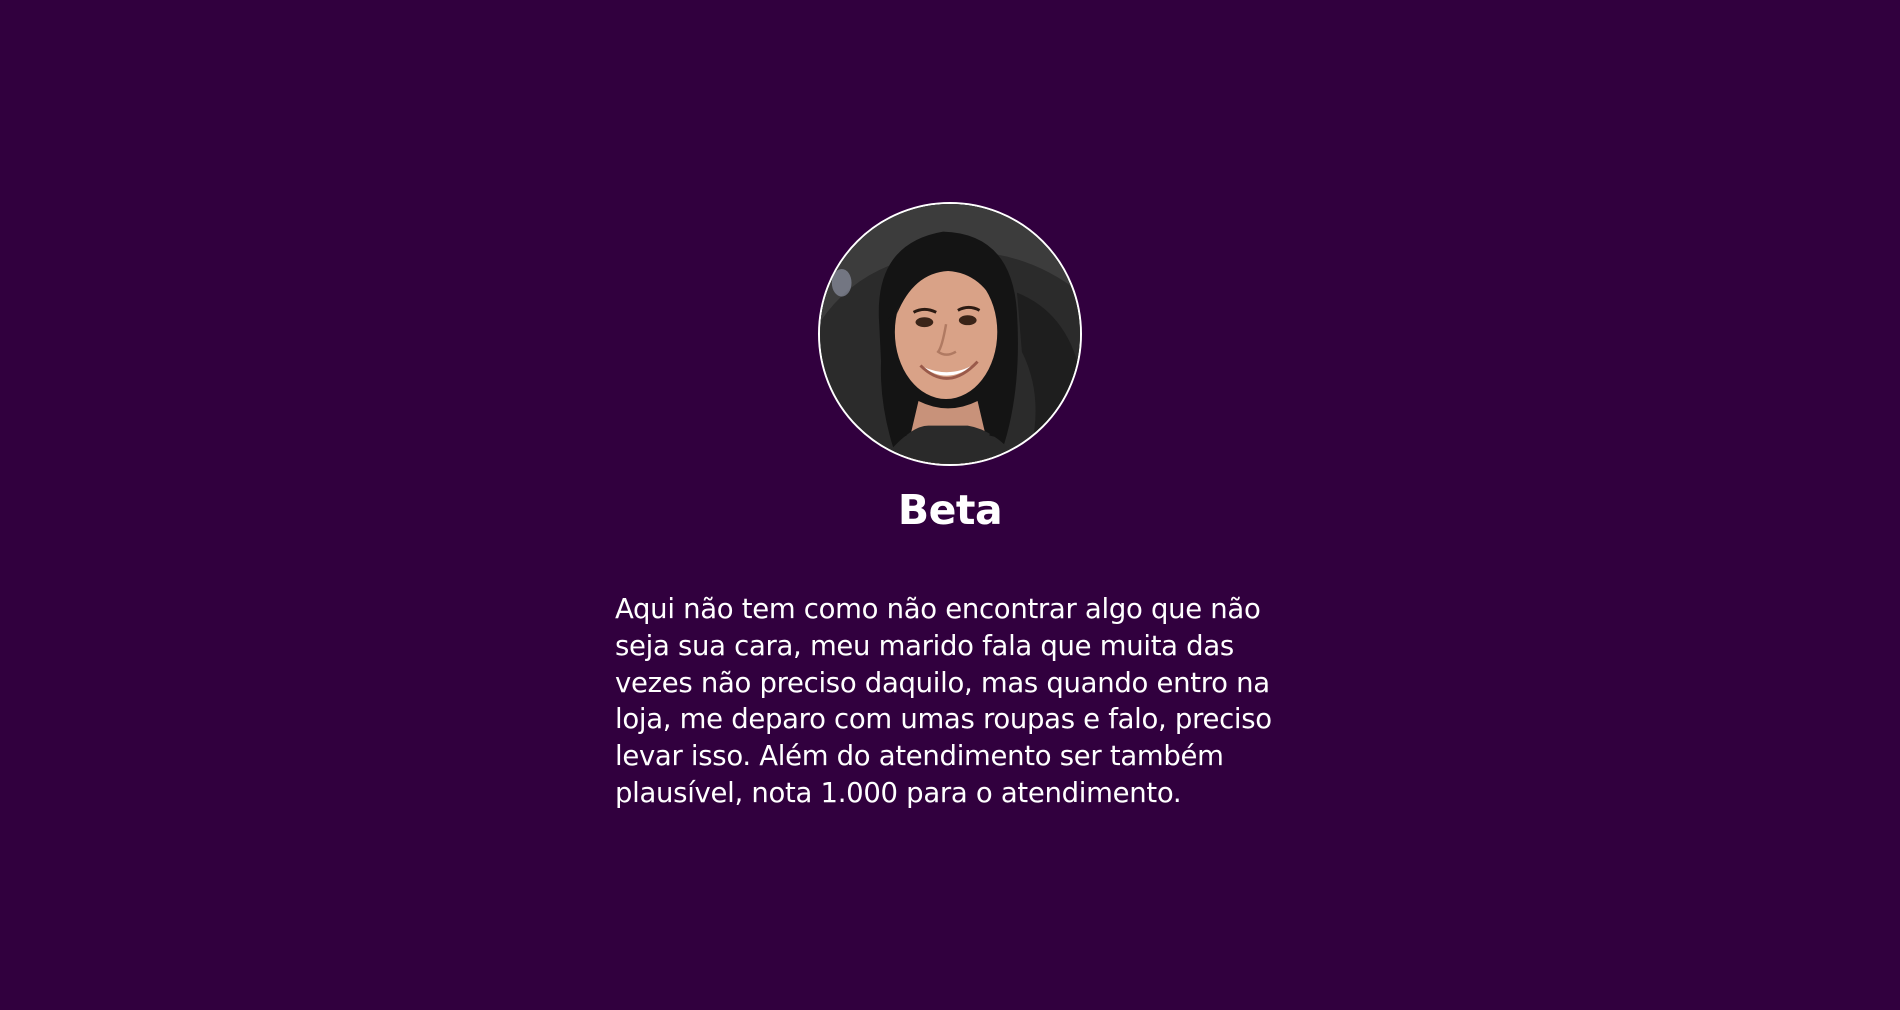  I want to click on avatar, so click(950, 334).